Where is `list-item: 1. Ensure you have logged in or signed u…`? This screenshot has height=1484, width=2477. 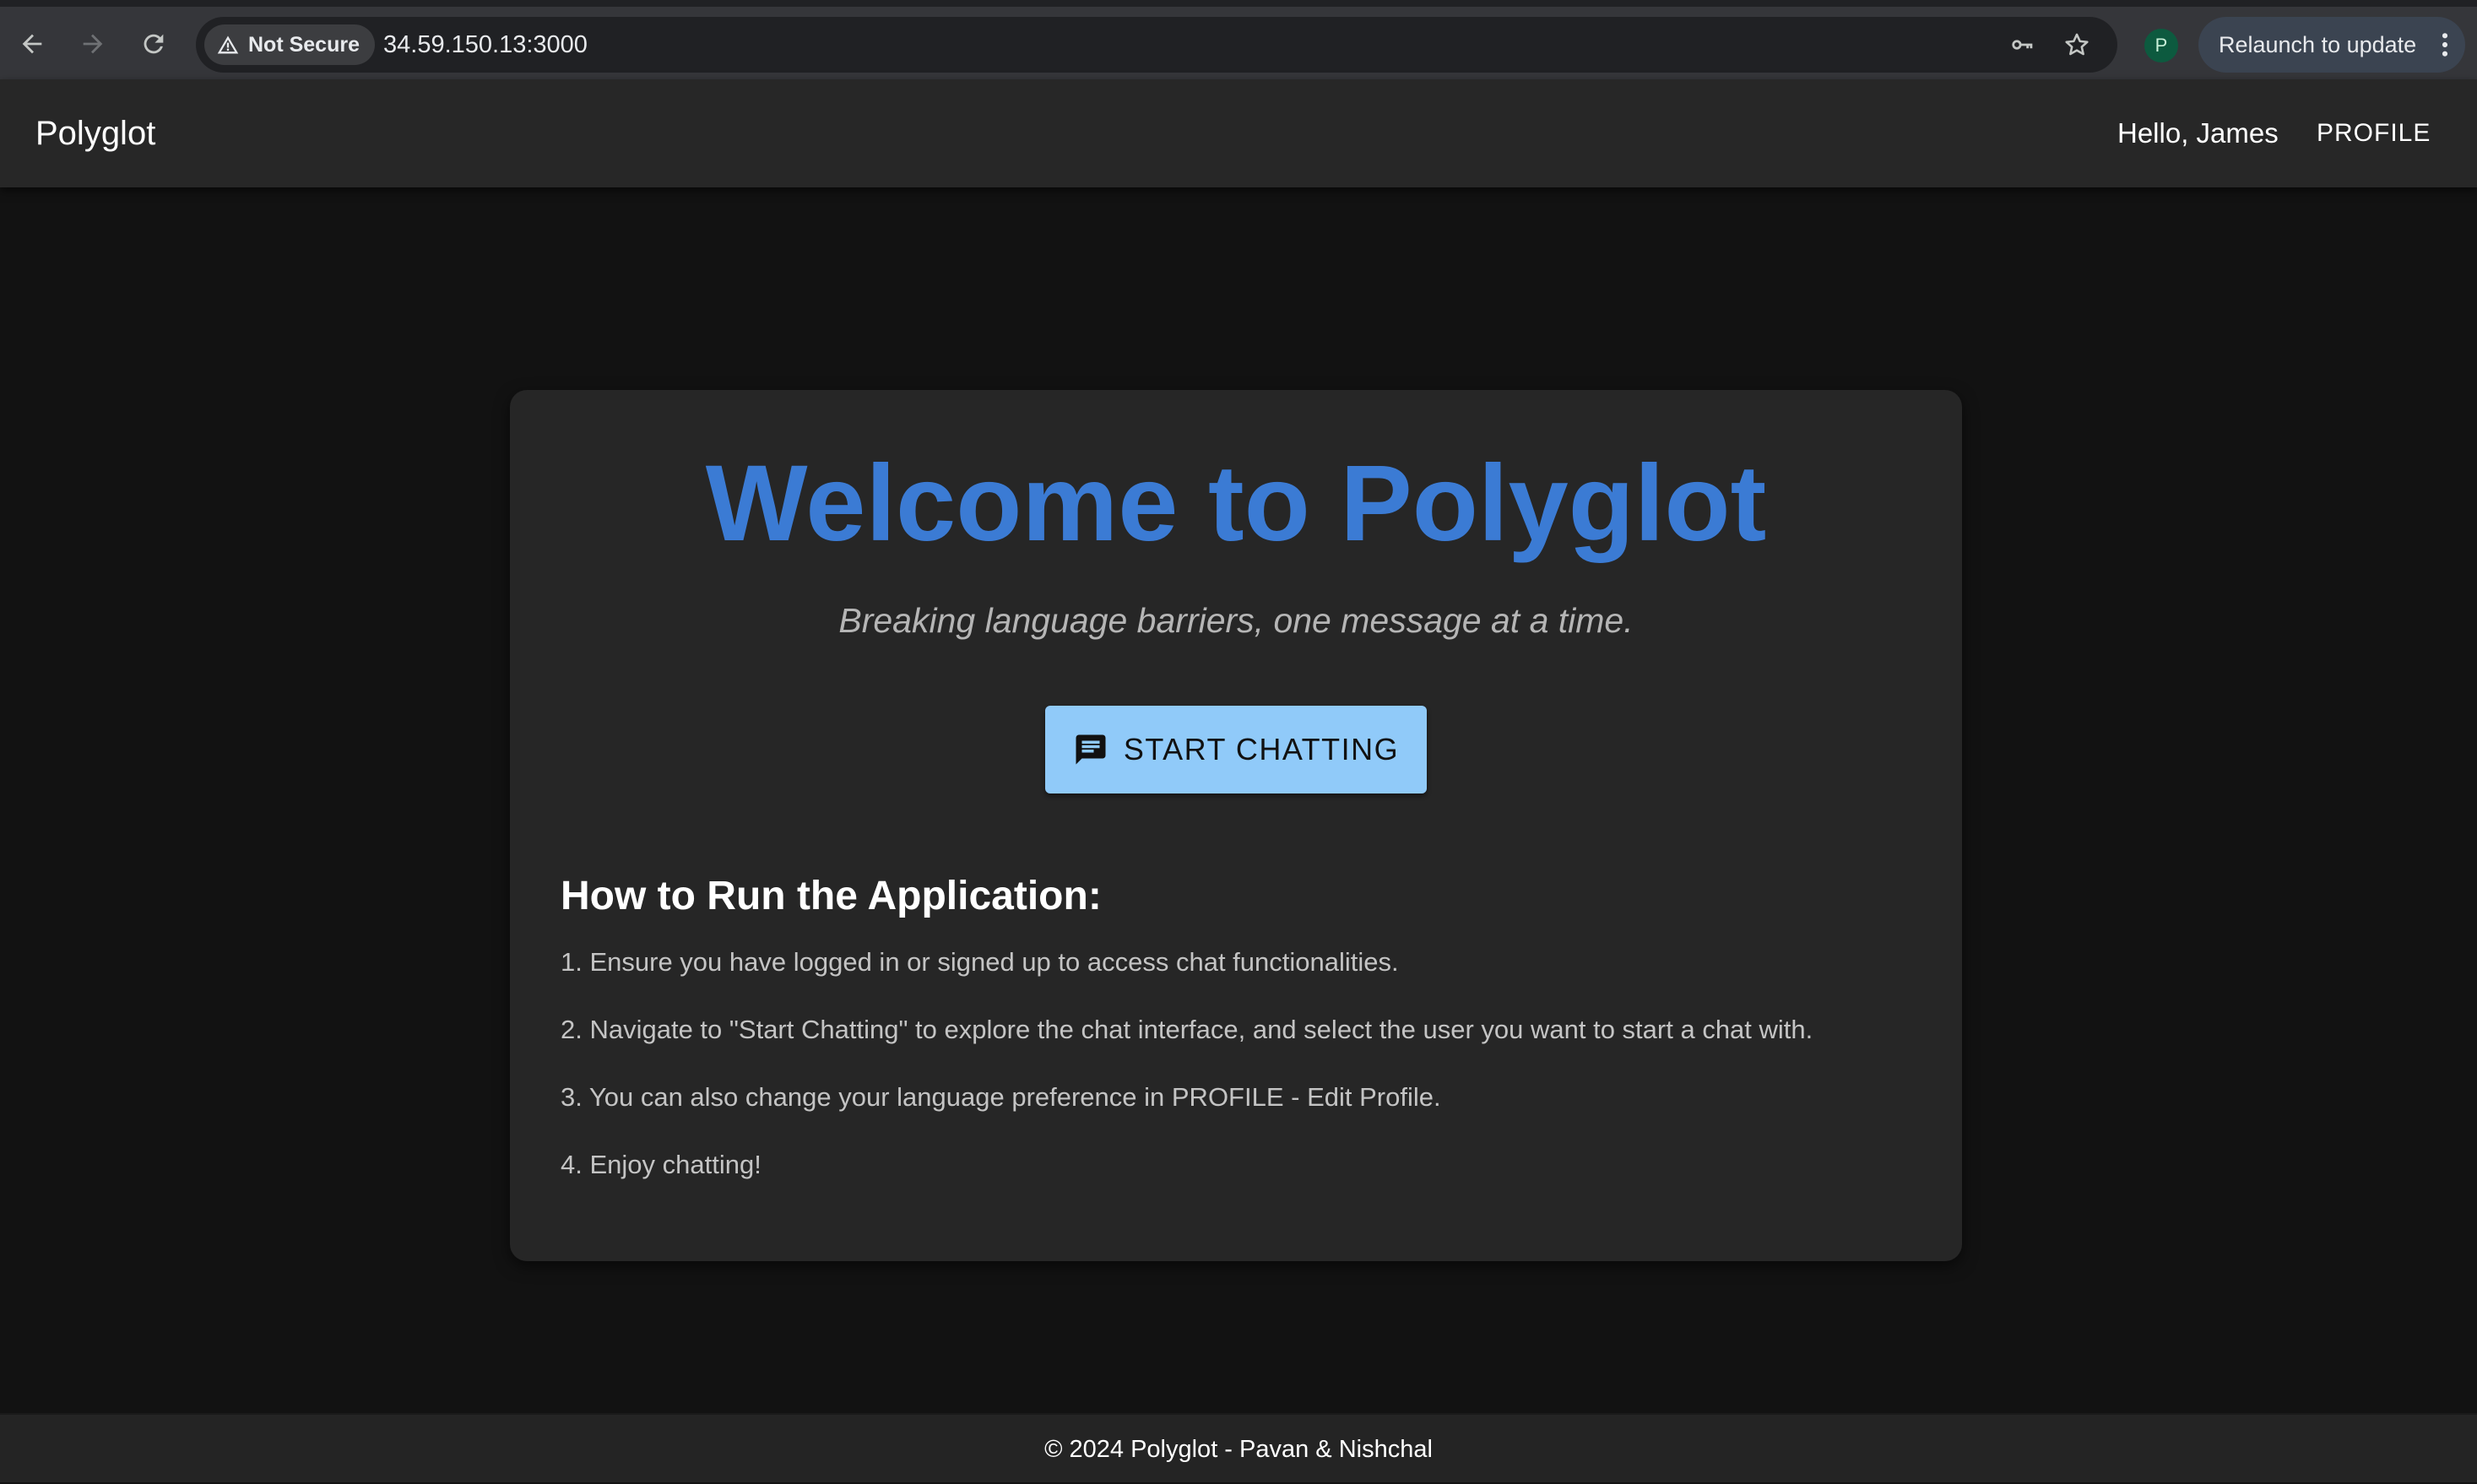 list-item: 1. Ensure you have logged in or signed u… is located at coordinates (980, 962).